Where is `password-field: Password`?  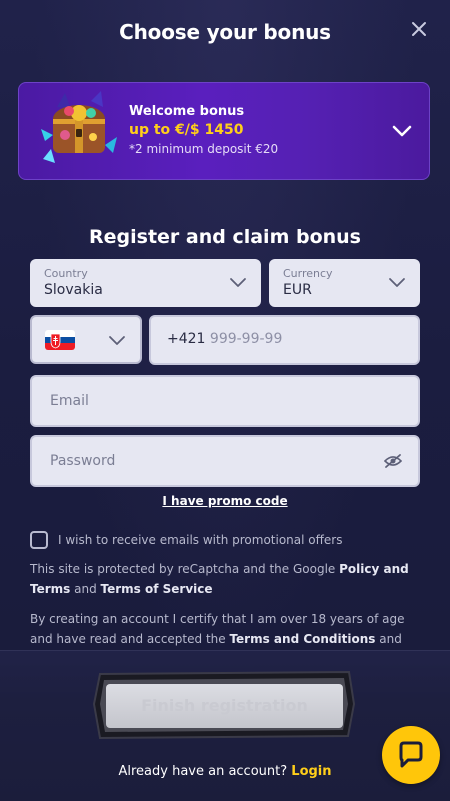
password-field: Password is located at coordinates (225, 461).